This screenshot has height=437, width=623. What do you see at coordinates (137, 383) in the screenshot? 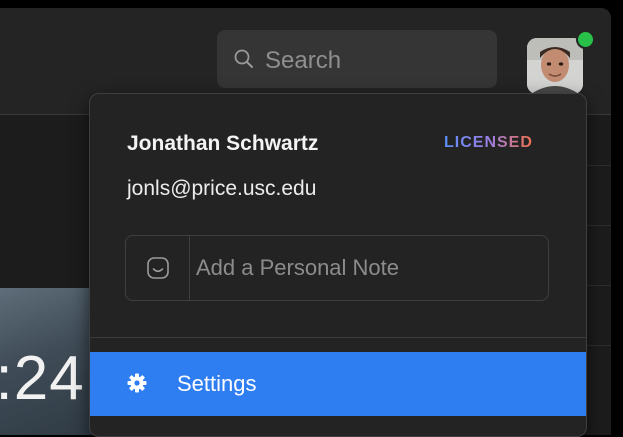
I see `gear-icon` at bounding box center [137, 383].